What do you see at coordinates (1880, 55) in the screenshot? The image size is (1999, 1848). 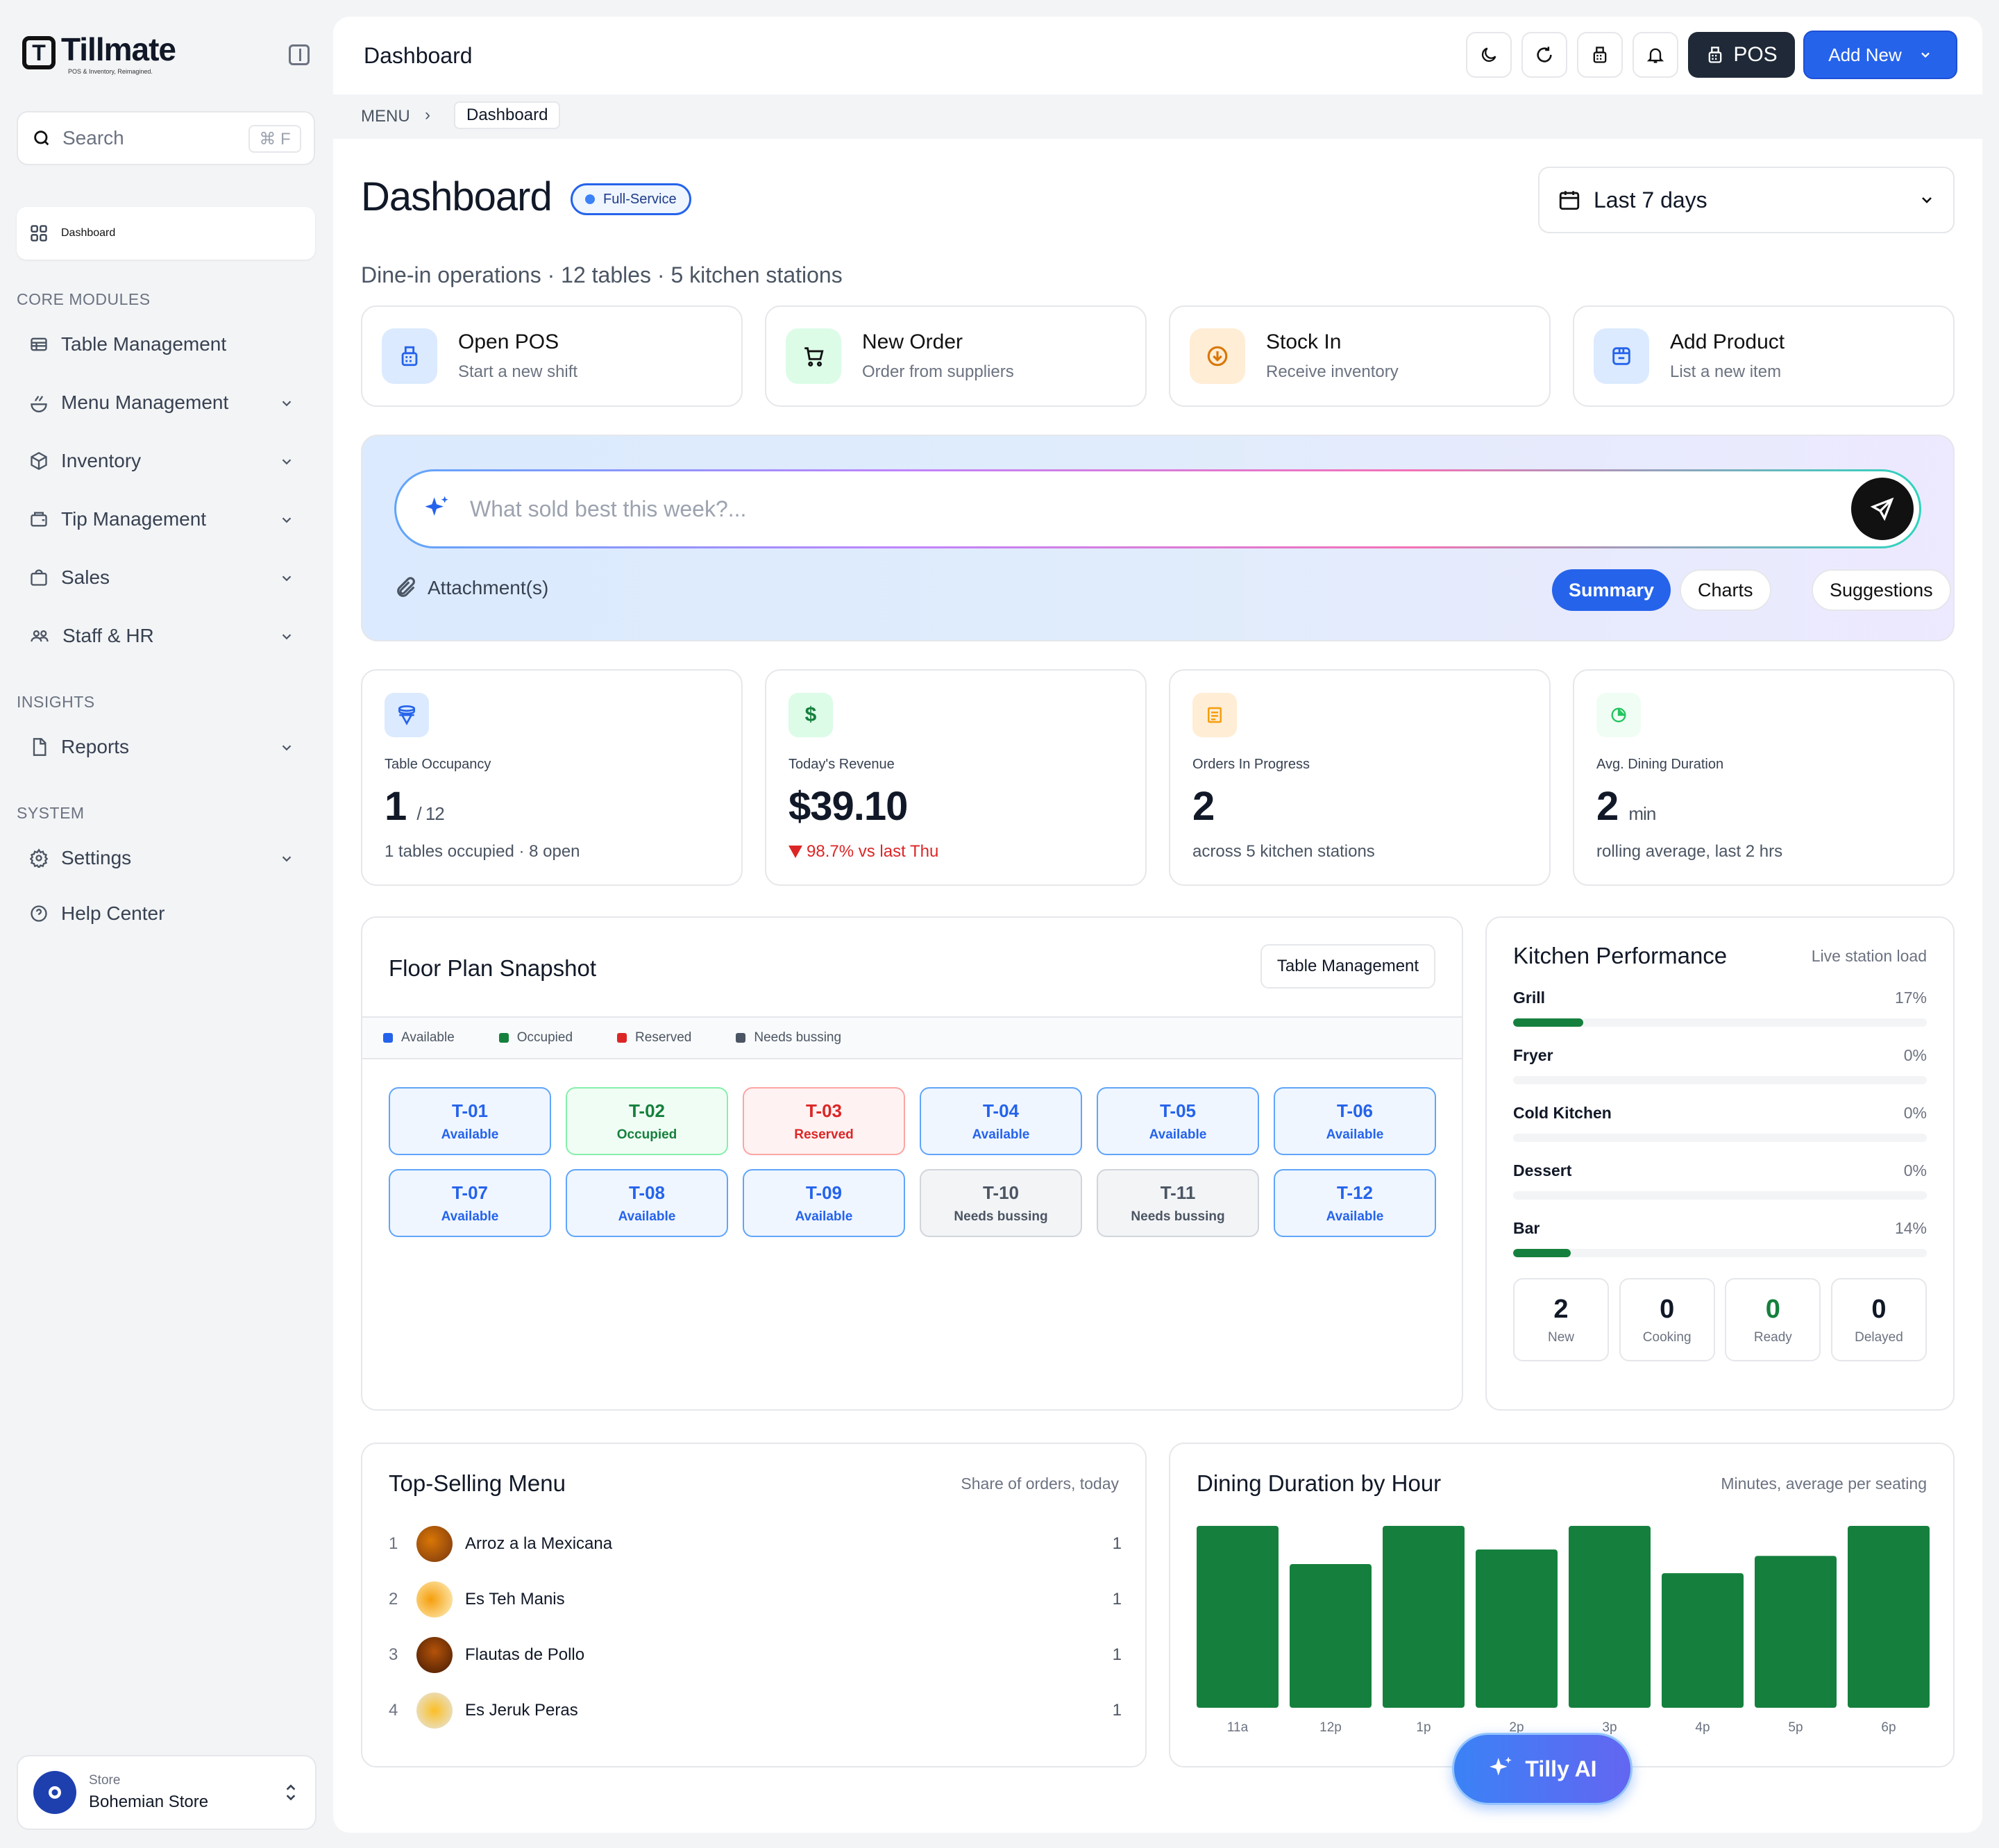 I see `add-new-button: Add New` at bounding box center [1880, 55].